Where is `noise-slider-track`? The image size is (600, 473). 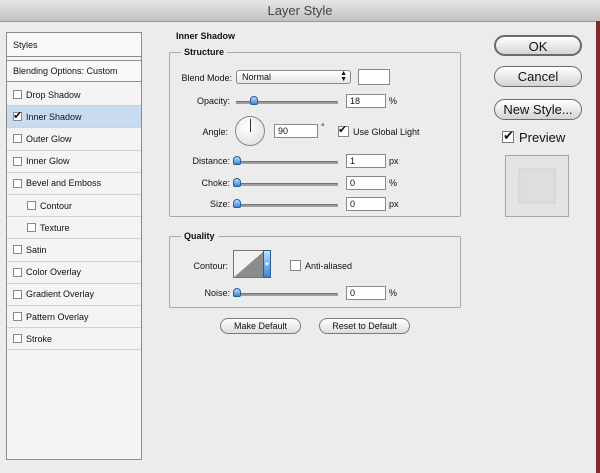 noise-slider-track is located at coordinates (287, 294).